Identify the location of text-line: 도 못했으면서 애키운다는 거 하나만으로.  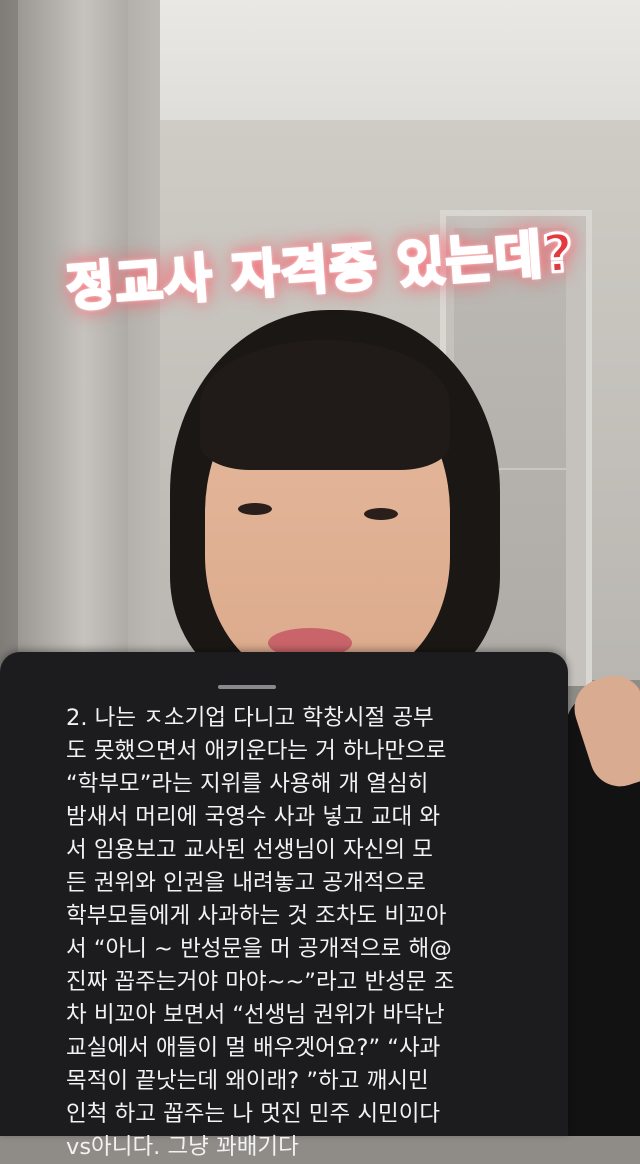
(256, 751).